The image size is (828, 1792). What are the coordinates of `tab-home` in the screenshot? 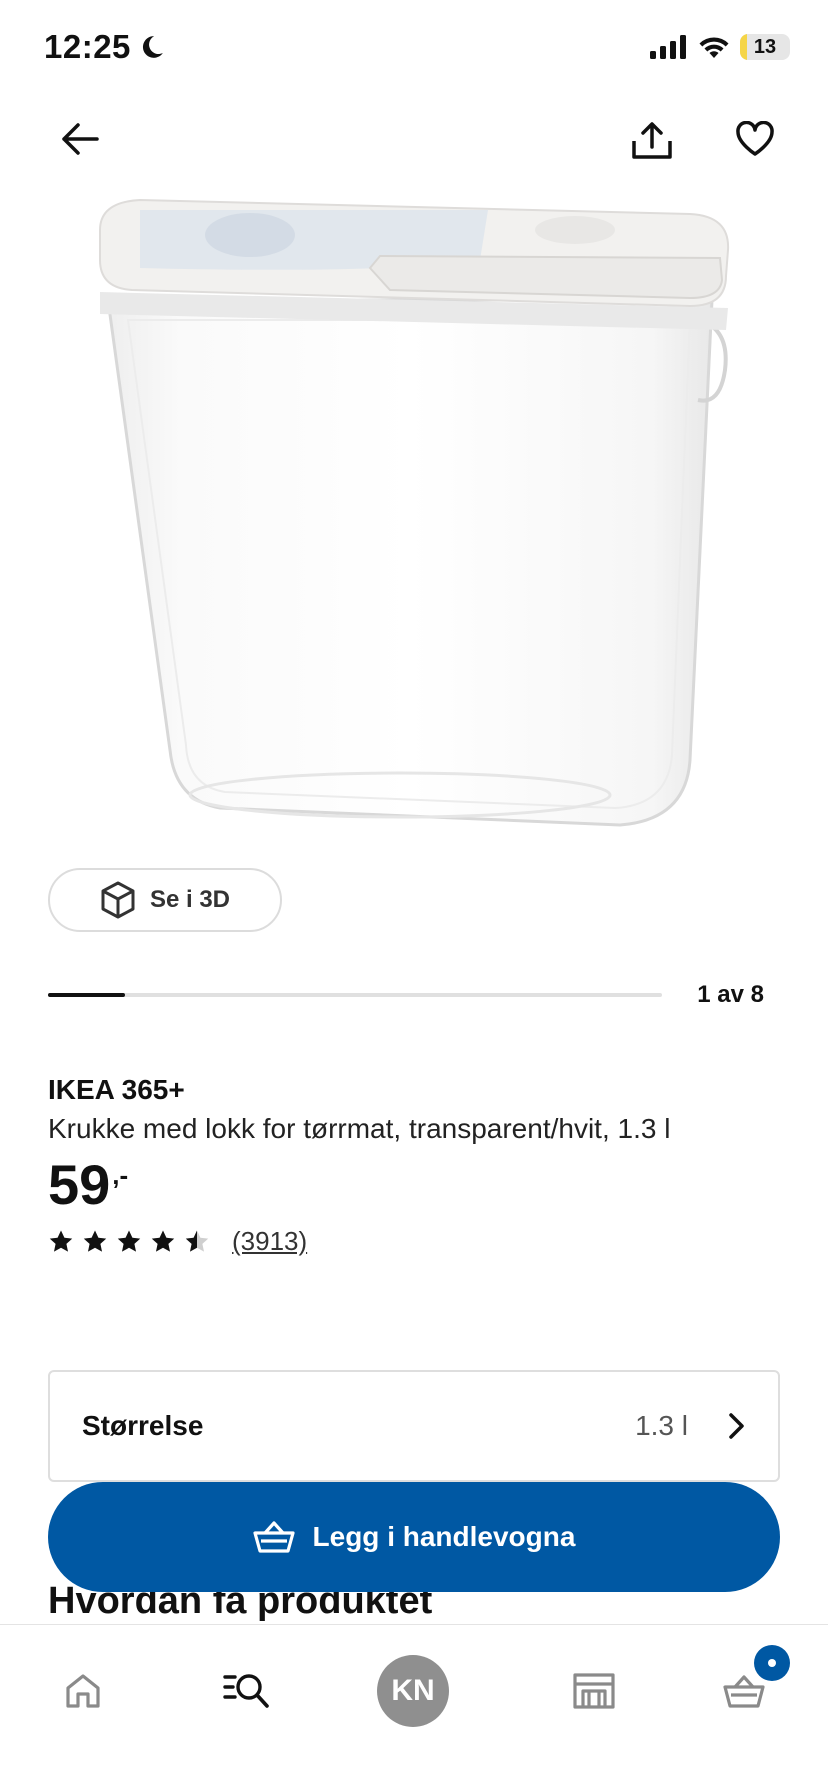 It's located at (83, 1691).